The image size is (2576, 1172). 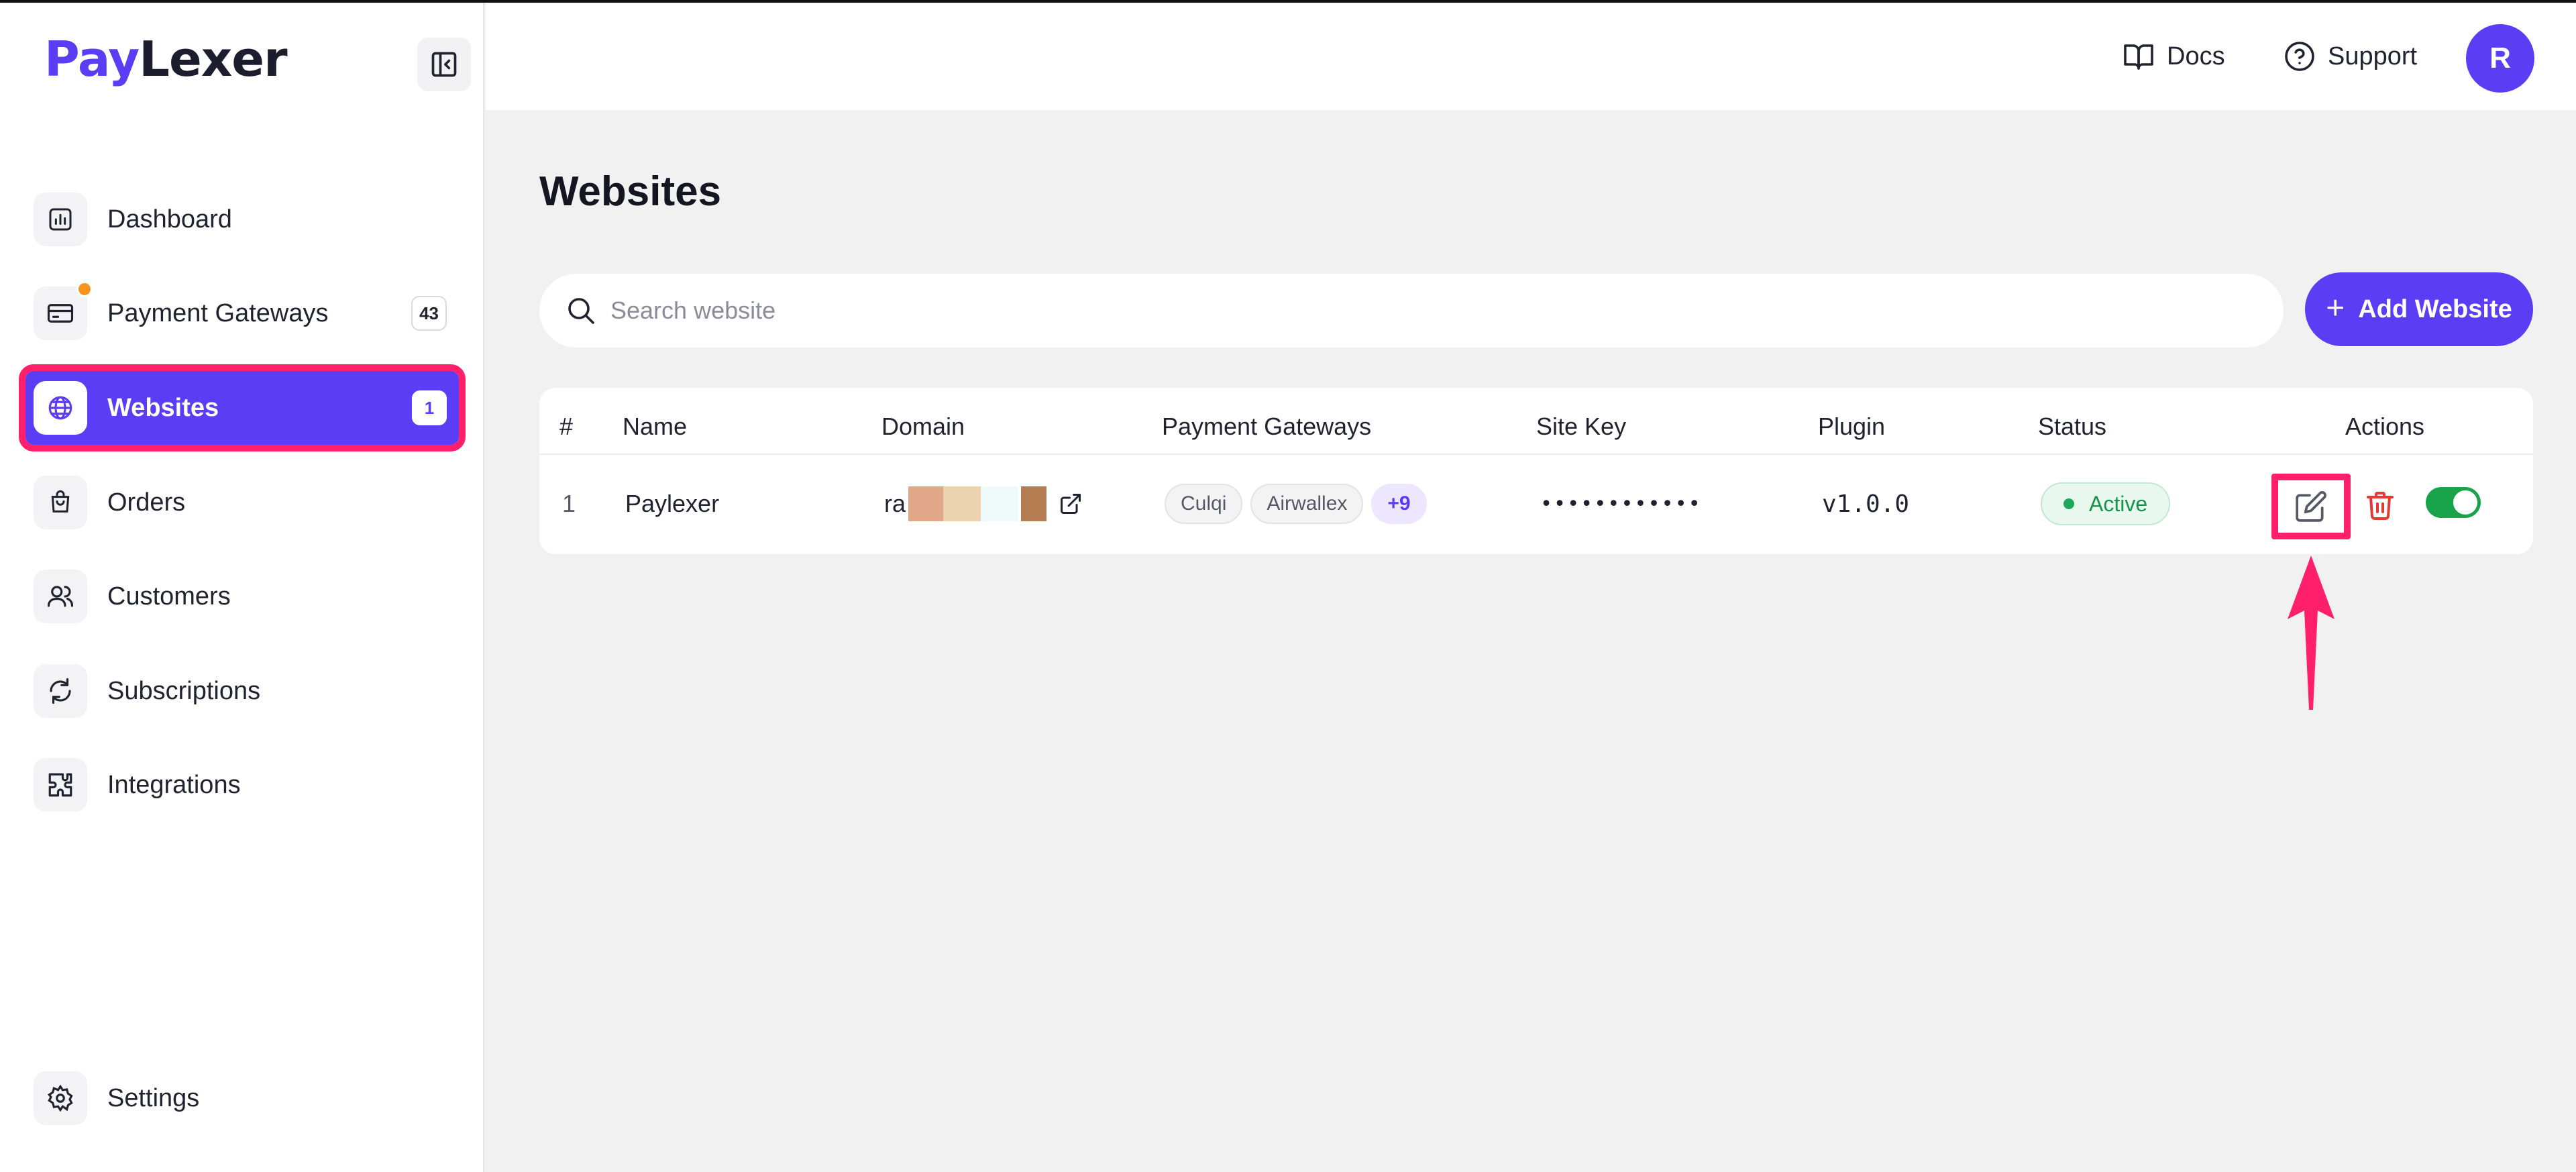 I want to click on window-top-border, so click(x=1288, y=1).